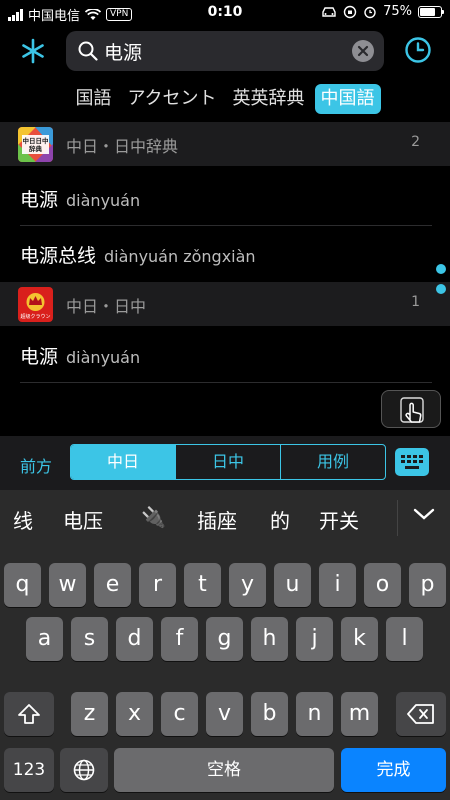 Image resolution: width=450 pixels, height=800 pixels. Describe the element at coordinates (427, 585) in the screenshot. I see `key-p: p` at that location.